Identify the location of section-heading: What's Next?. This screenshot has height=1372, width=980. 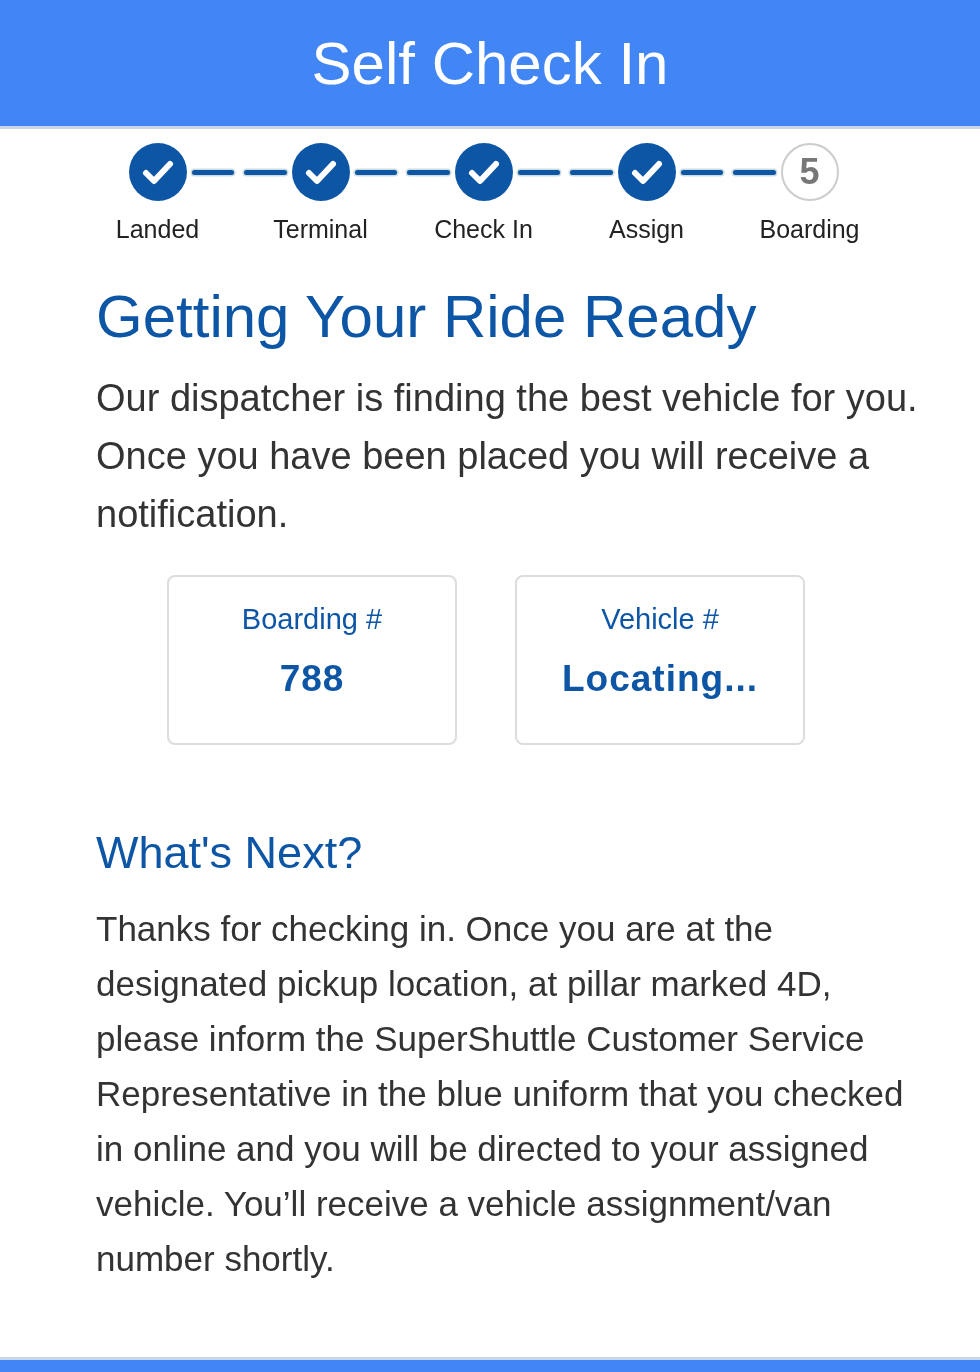
(230, 853).